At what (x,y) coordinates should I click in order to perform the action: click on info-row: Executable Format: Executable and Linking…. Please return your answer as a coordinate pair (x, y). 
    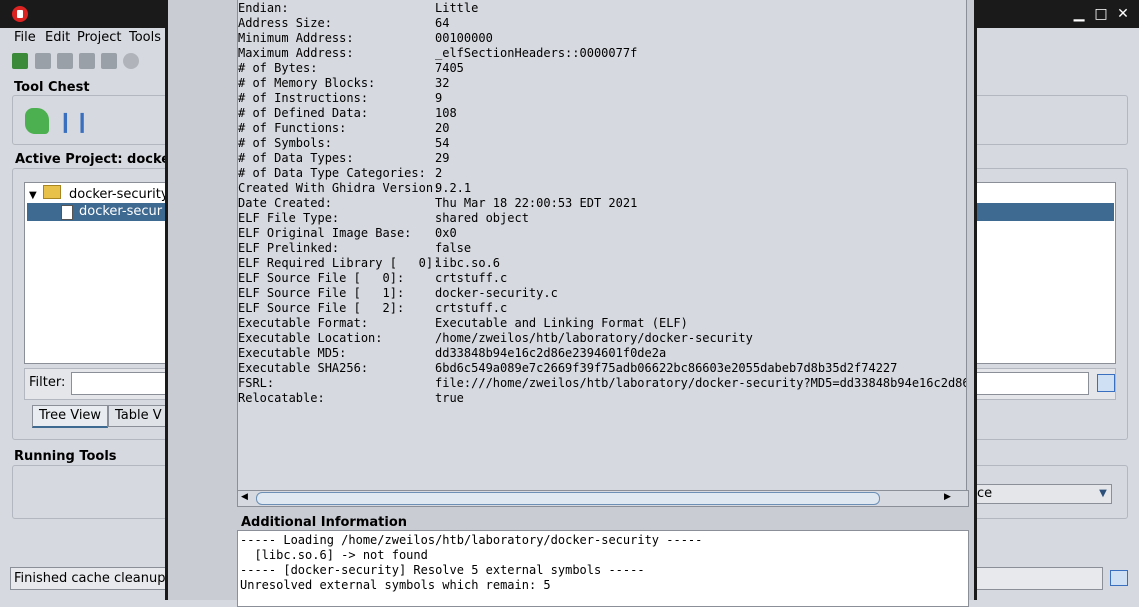
    Looking at the image, I should click on (602, 323).